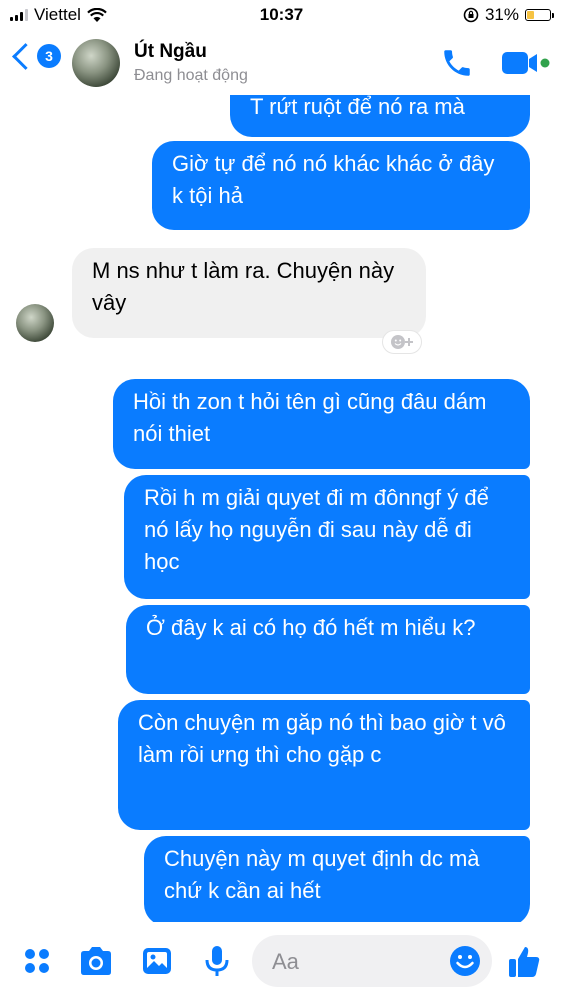  Describe the element at coordinates (25, 56) in the screenshot. I see `back-chevron-icon` at that location.